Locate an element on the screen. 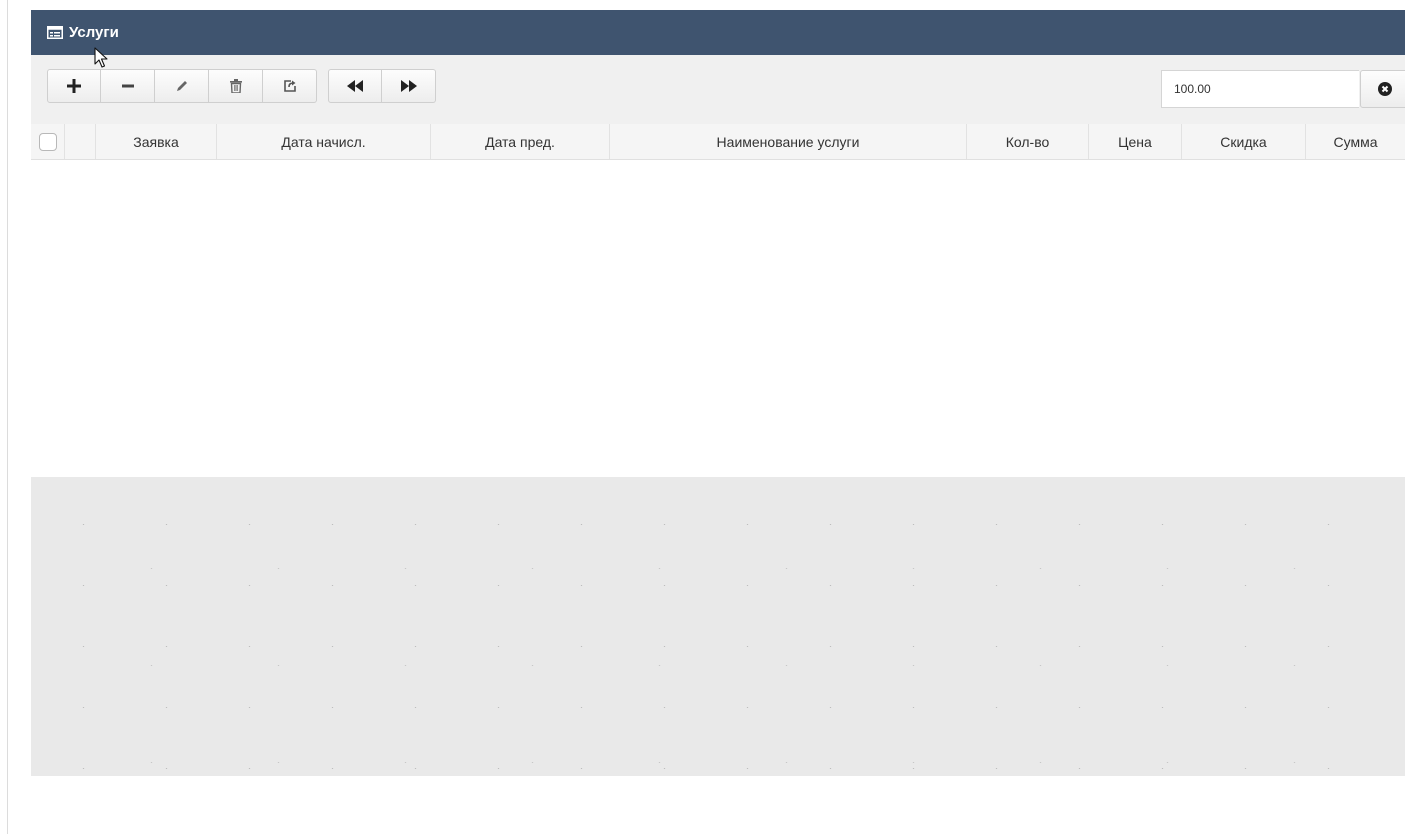  add-button is located at coordinates (74, 86).